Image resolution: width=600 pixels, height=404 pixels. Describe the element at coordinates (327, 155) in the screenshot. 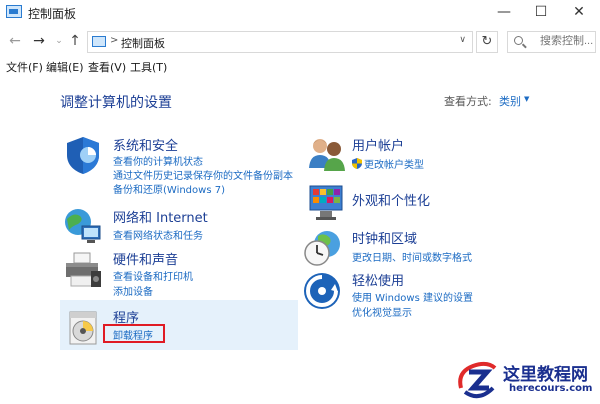

I see `users-icon` at that location.